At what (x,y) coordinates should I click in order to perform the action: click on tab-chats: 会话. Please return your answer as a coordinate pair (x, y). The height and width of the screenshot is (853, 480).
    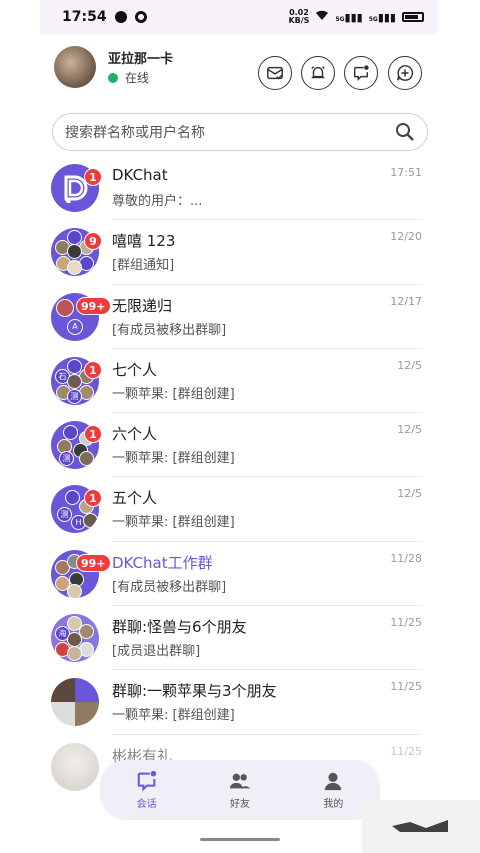
    Looking at the image, I should click on (147, 790).